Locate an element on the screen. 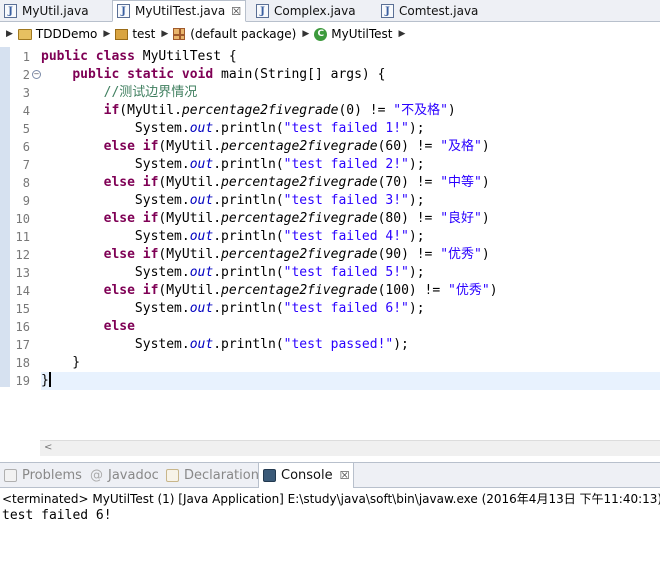 This screenshot has width=660, height=583. line-number: 11 is located at coordinates (22, 237).